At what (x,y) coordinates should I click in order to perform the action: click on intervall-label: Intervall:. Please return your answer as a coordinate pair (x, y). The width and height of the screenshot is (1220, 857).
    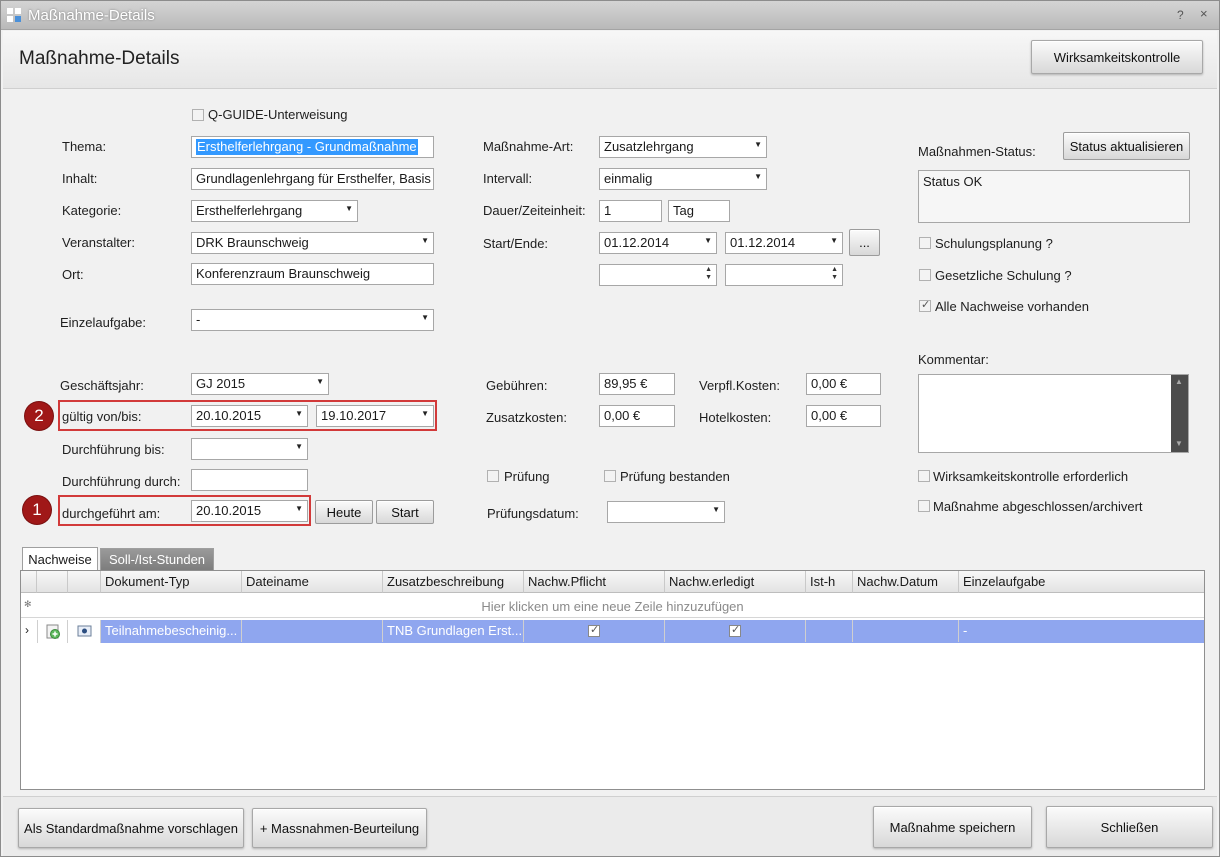
    Looking at the image, I should click on (508, 178).